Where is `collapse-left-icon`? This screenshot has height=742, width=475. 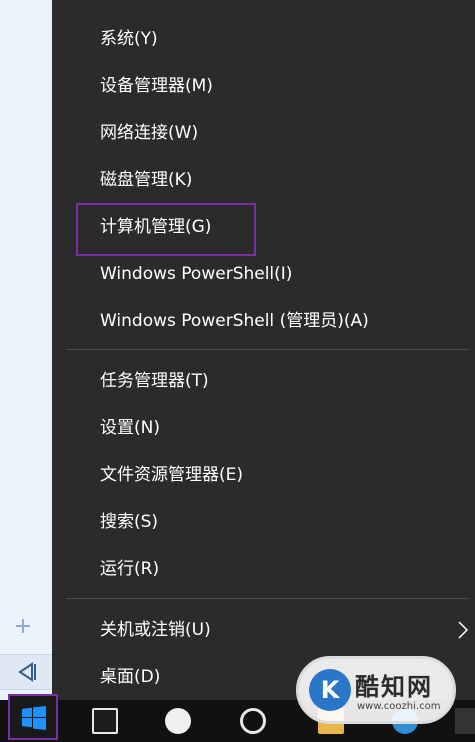
collapse-left-icon is located at coordinates (27, 672).